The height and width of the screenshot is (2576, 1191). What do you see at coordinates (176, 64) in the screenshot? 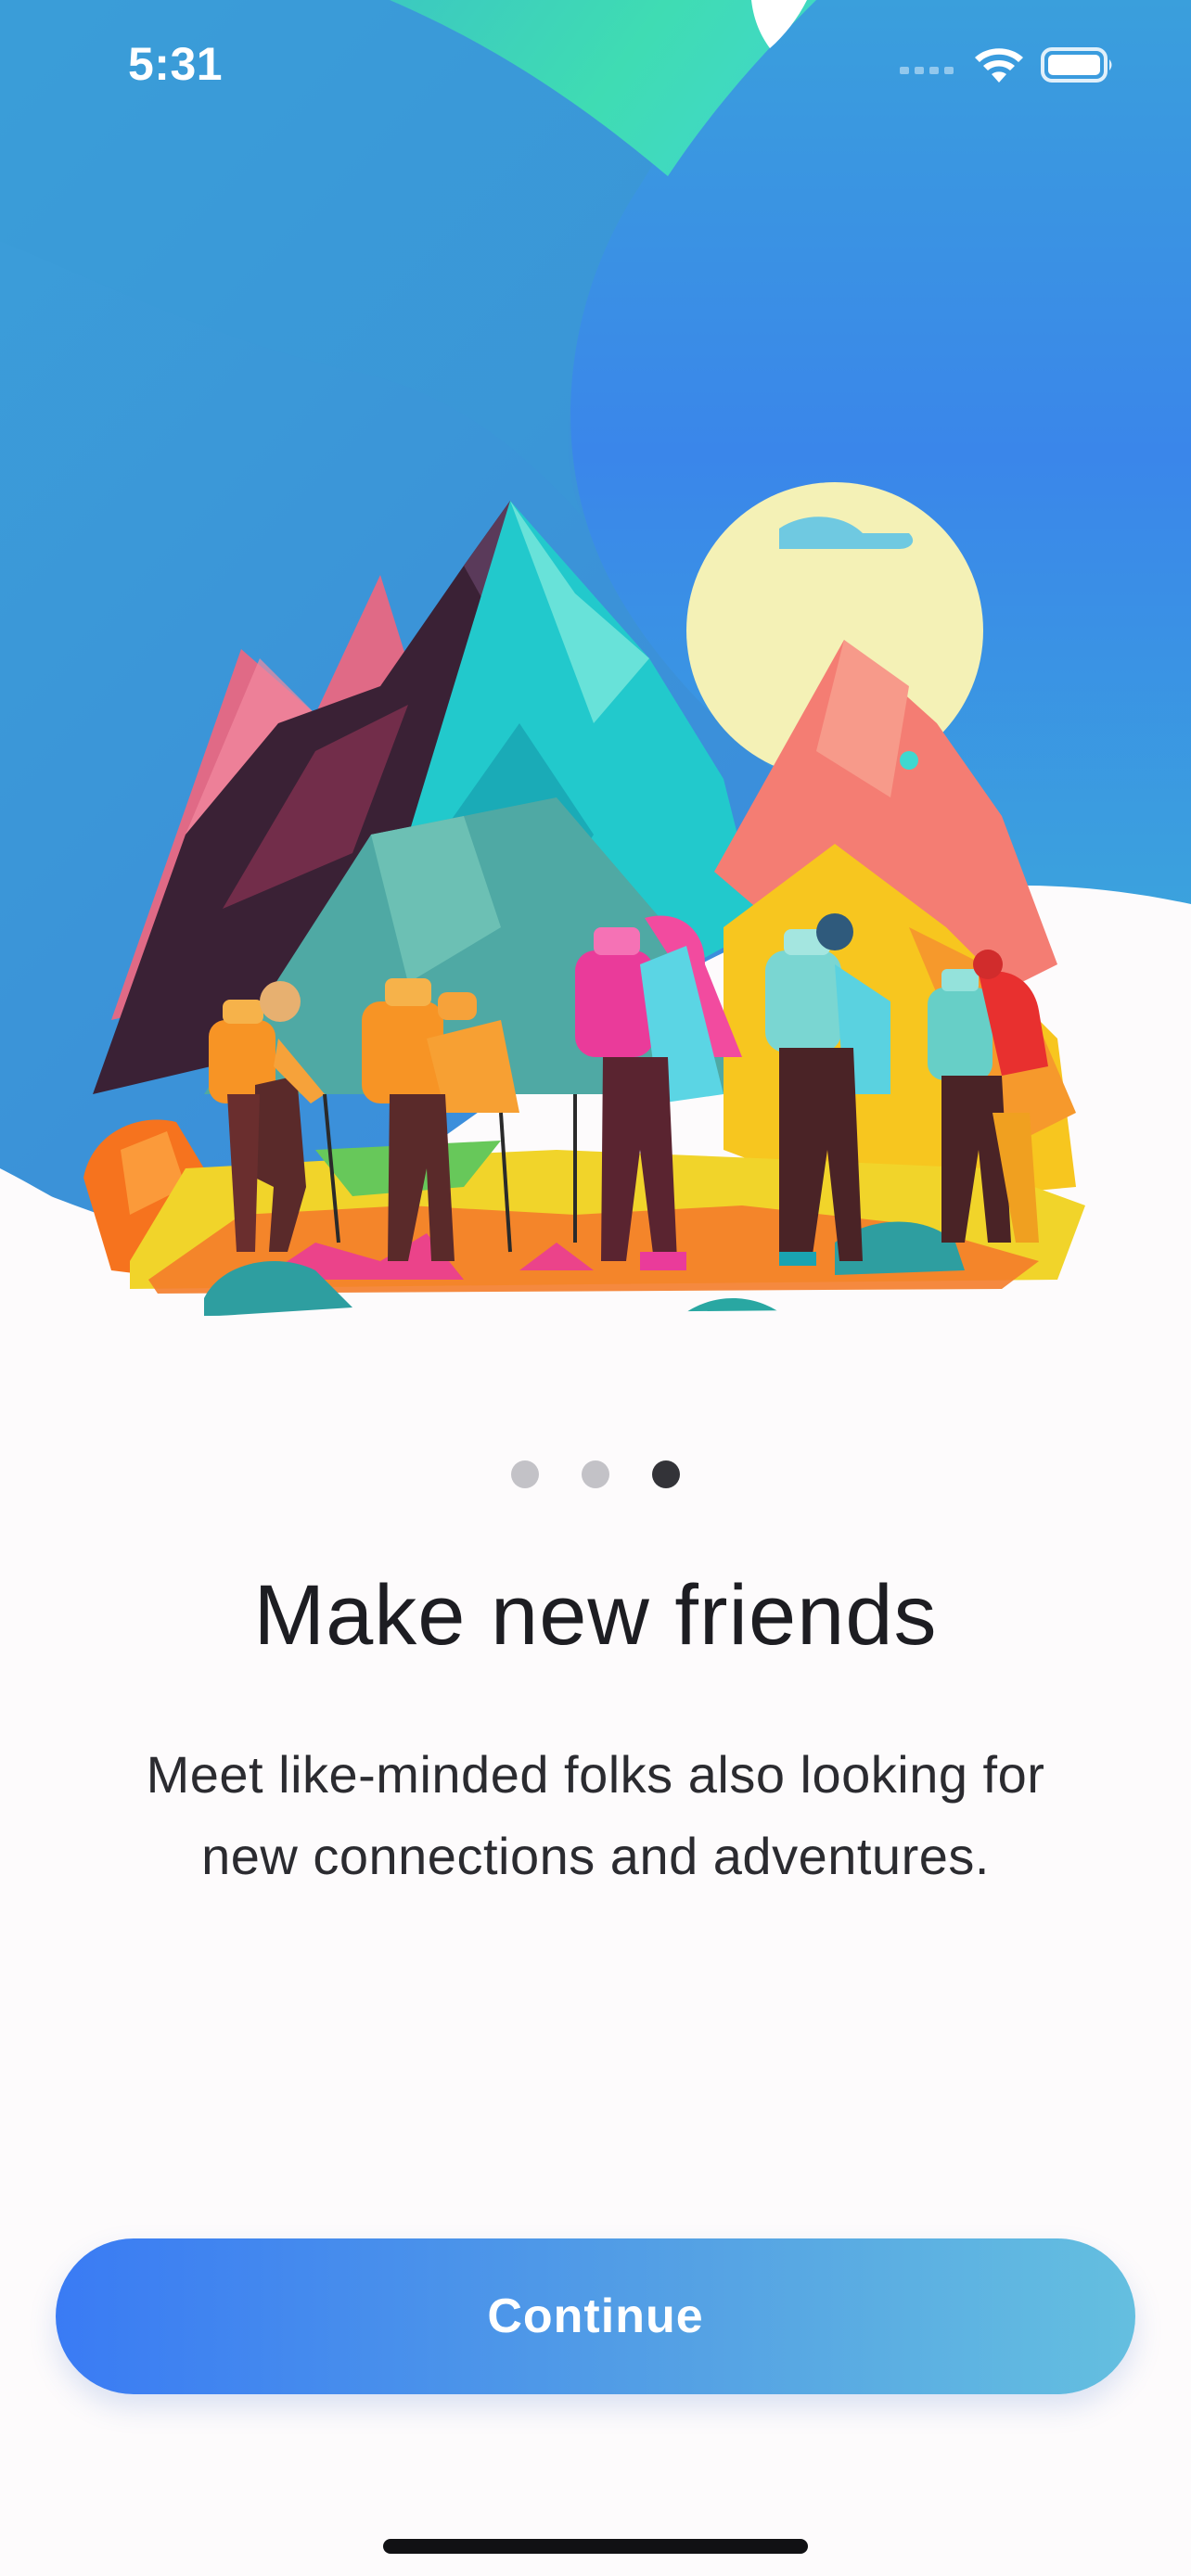
I see `status-time: 5:31` at bounding box center [176, 64].